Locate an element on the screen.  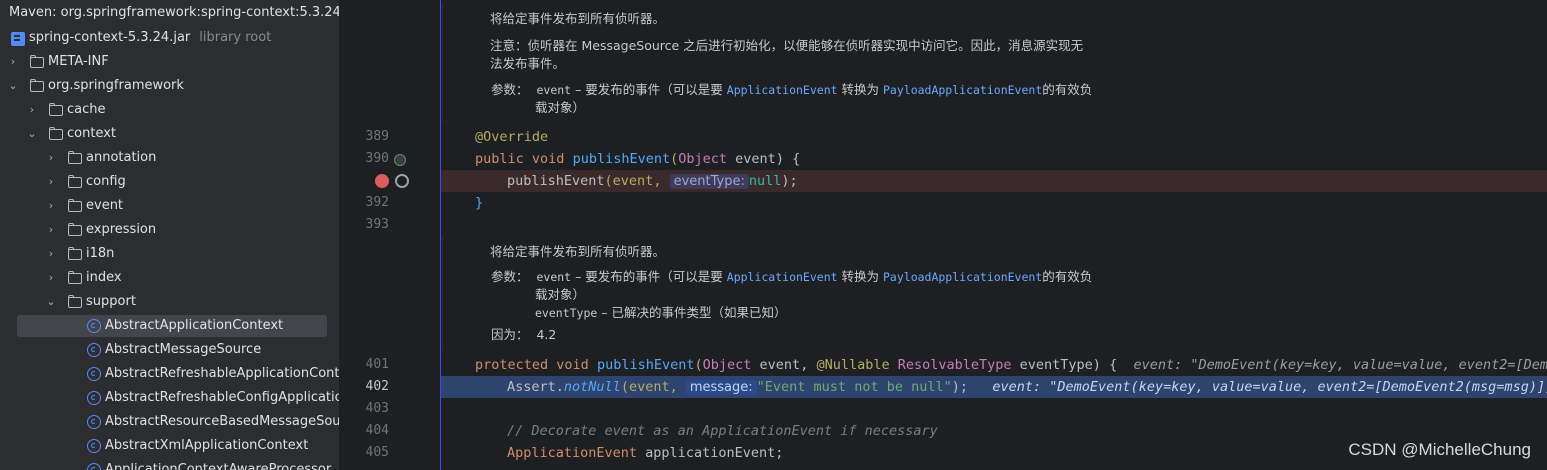
tree-item-label: expression is located at coordinates (121, 229).